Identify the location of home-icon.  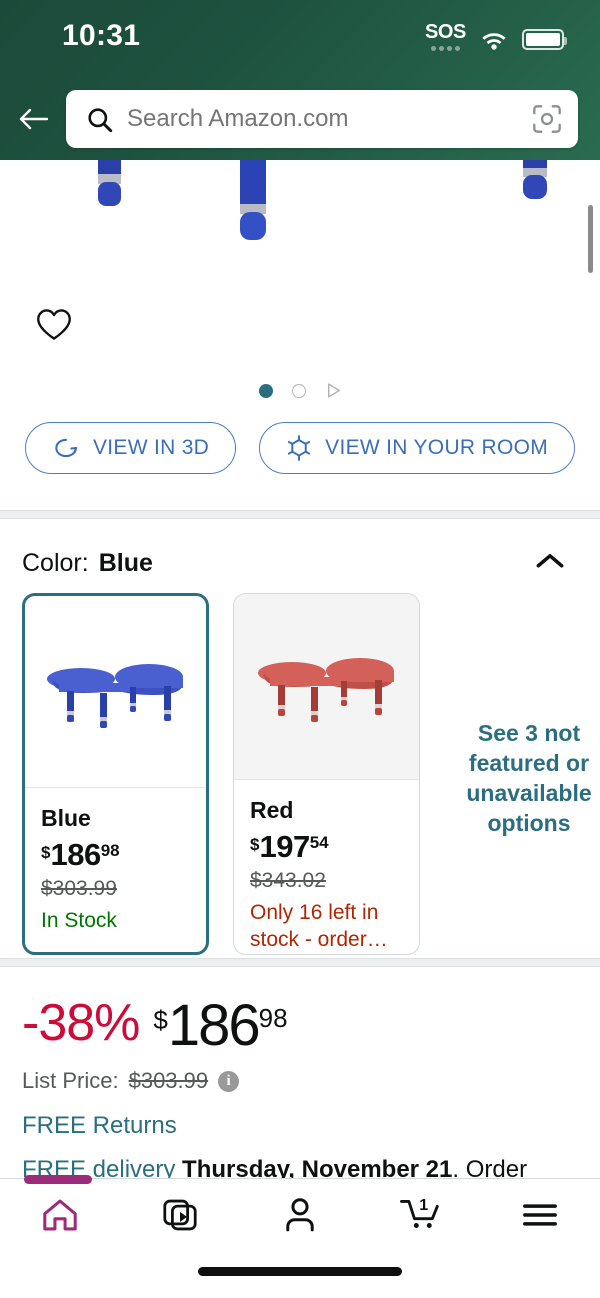
(60, 1215).